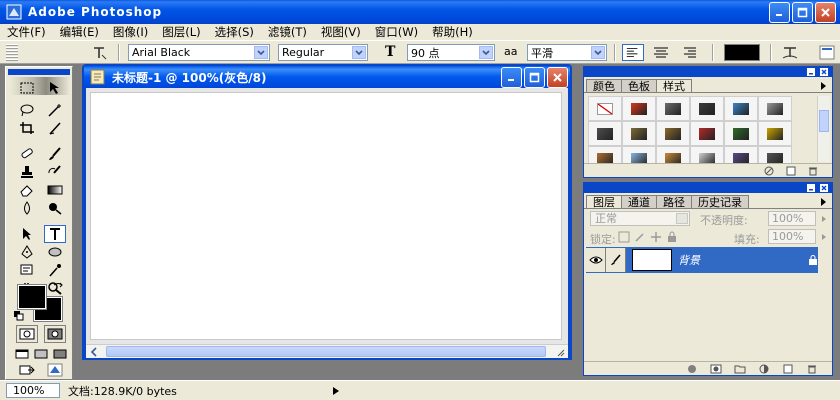 Image resolution: width=840 pixels, height=400 pixels. What do you see at coordinates (396, 32) in the screenshot?
I see `menu-window: 窗口(W)` at bounding box center [396, 32].